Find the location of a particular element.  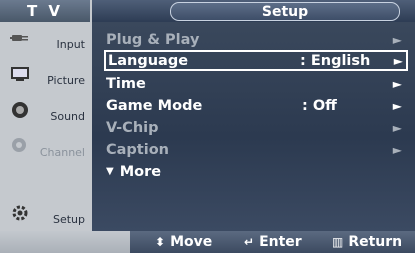

enter-icon: ↵ is located at coordinates (249, 242).